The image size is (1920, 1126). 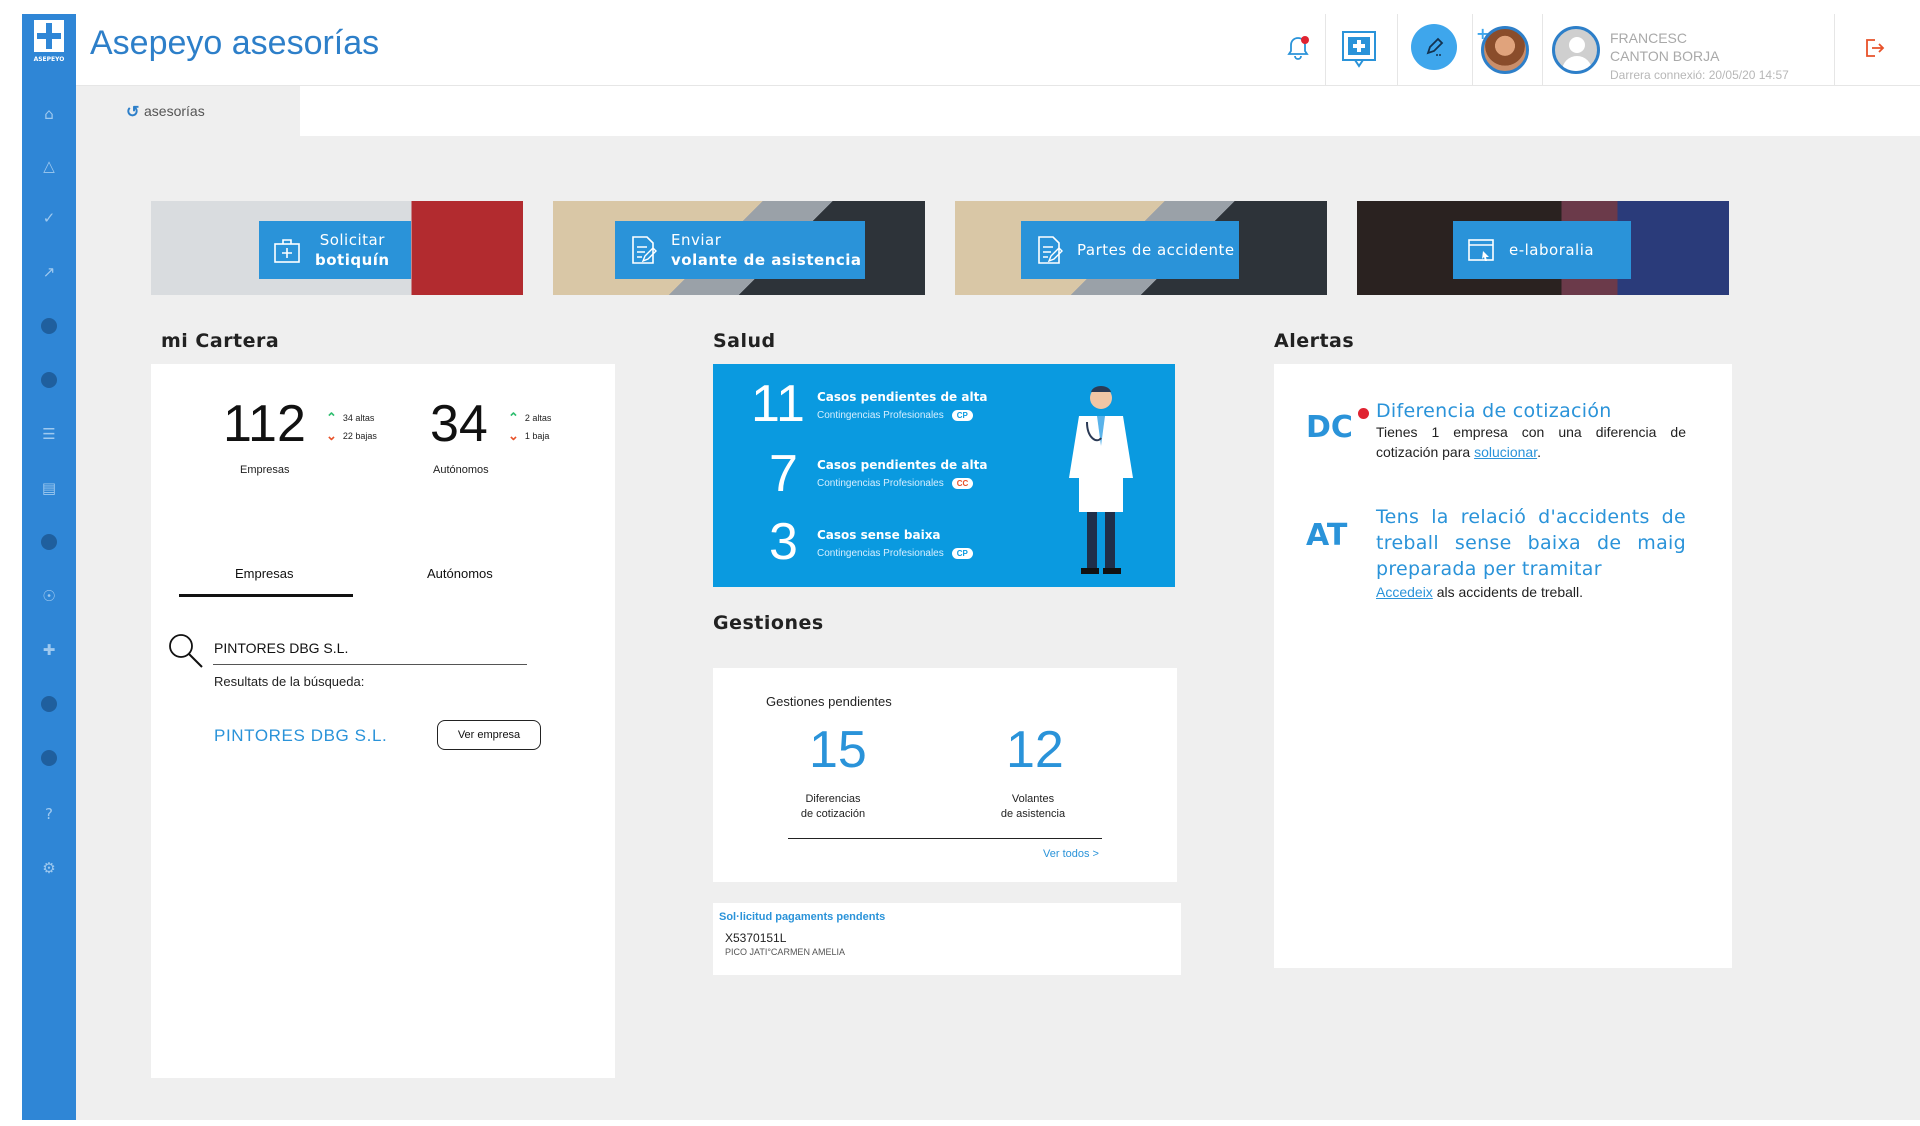 What do you see at coordinates (264, 573) in the screenshot?
I see `tab-empresas: Empresas` at bounding box center [264, 573].